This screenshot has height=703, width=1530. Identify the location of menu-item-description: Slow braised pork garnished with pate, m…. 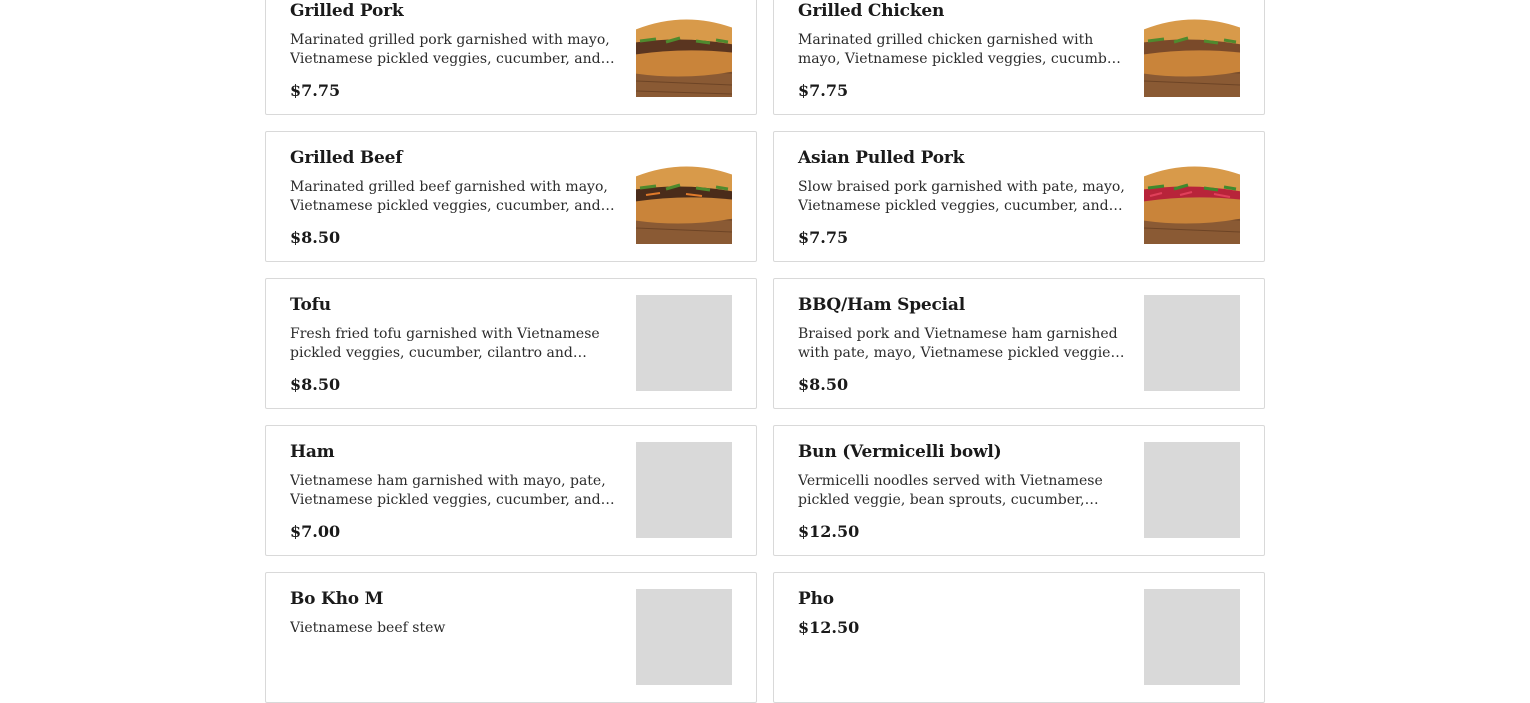
(961, 196).